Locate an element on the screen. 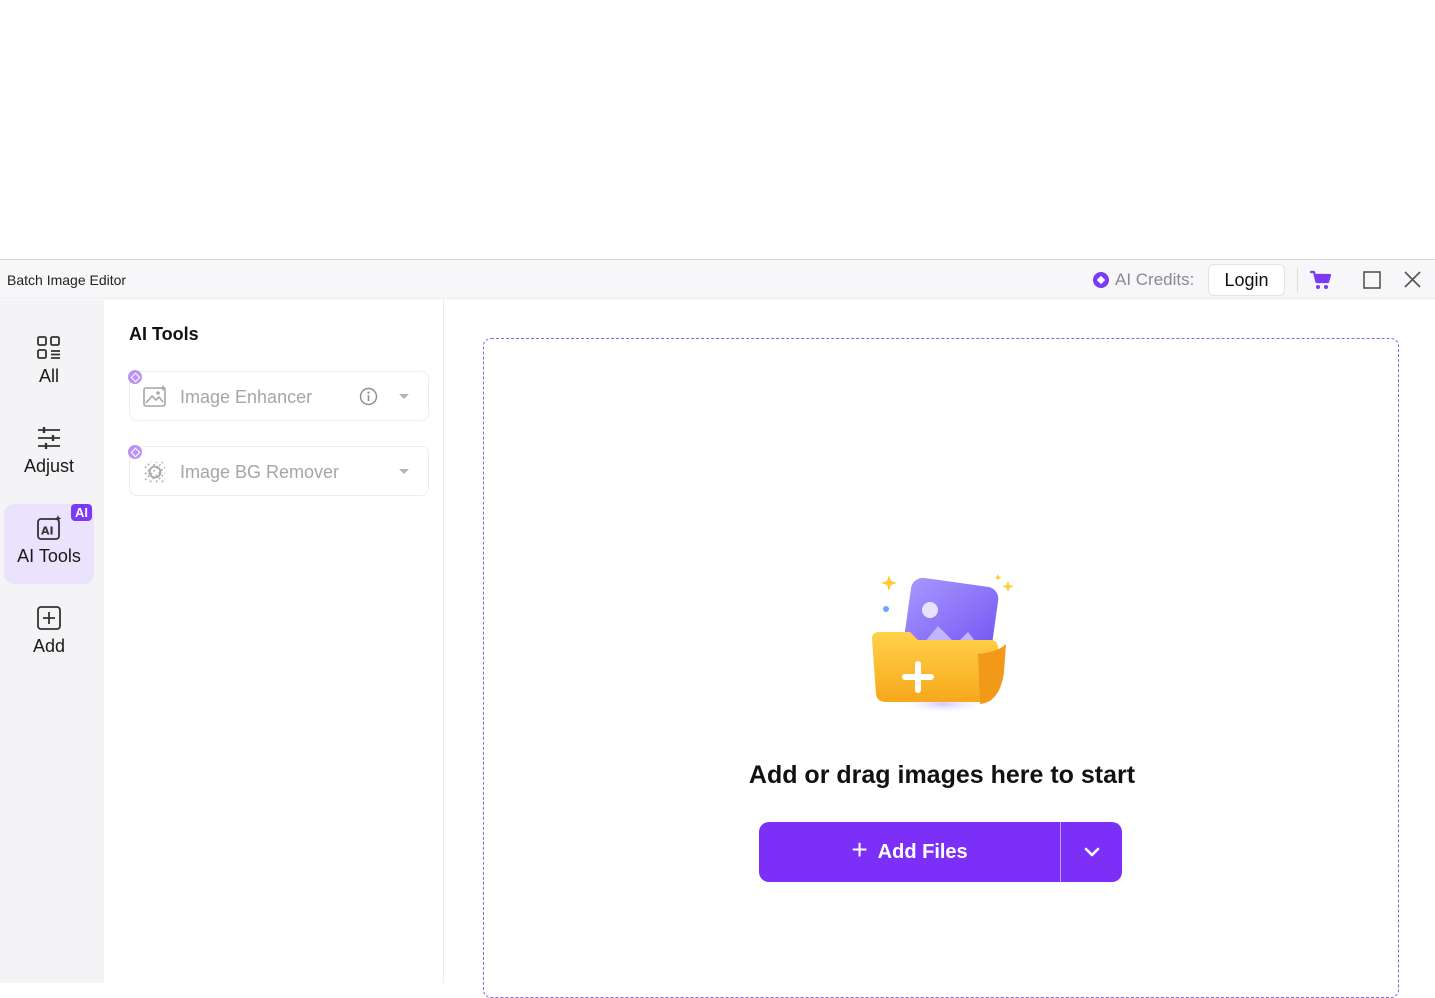  plus-icon: + is located at coordinates (859, 849).